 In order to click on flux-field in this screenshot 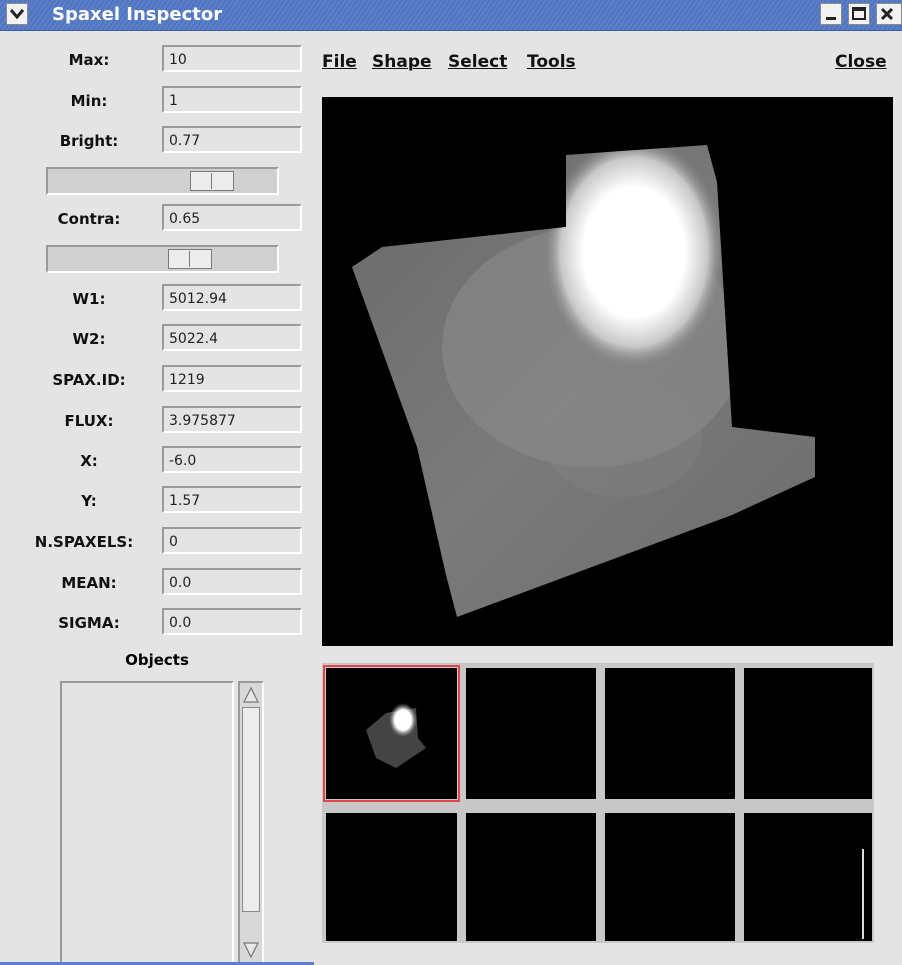, I will do `click(232, 419)`.